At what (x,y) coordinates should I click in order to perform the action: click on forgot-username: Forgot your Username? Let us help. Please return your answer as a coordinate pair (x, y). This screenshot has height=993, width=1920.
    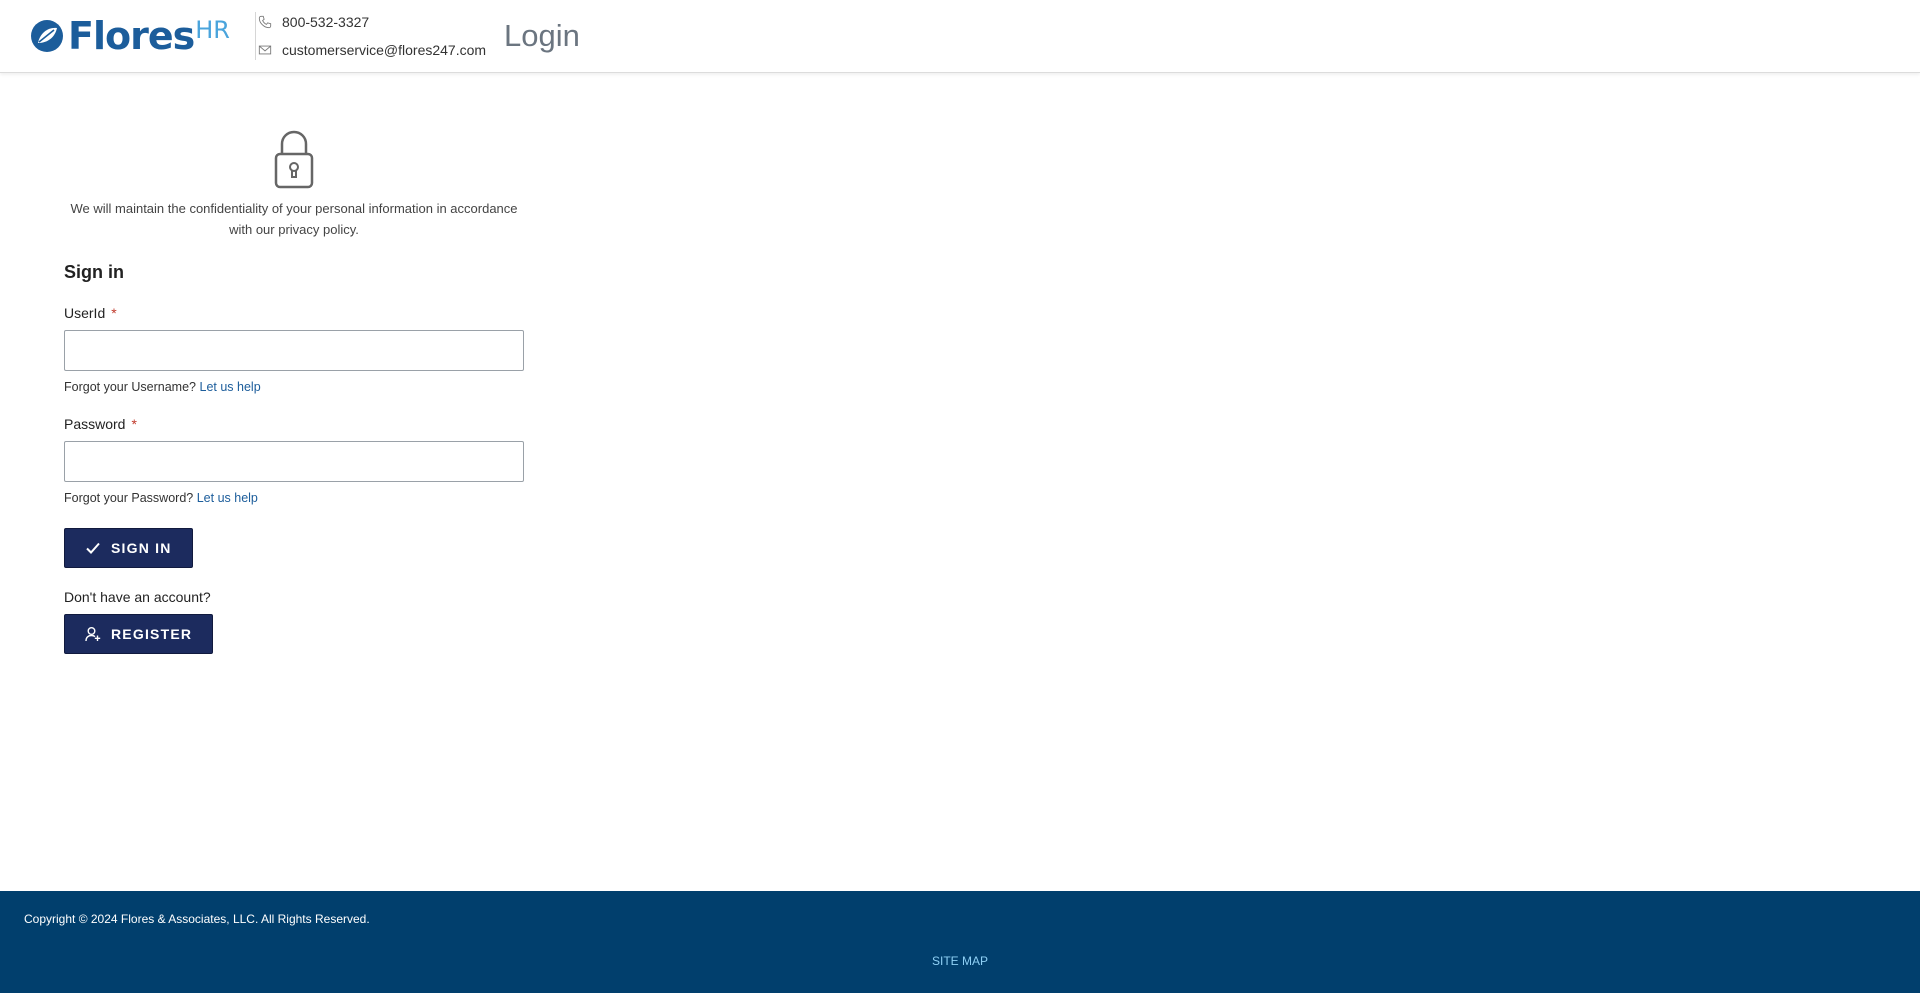
    Looking at the image, I should click on (294, 387).